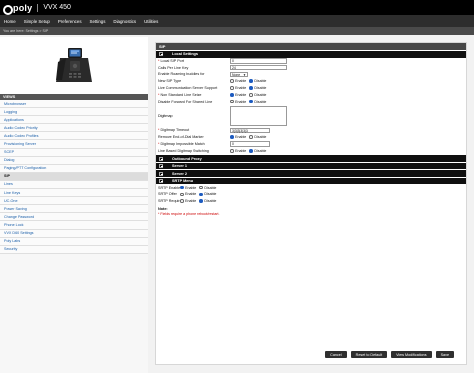 The height and width of the screenshot is (373, 474). I want to click on sidebar-item-line-keys: Line Keys, so click(74, 193).